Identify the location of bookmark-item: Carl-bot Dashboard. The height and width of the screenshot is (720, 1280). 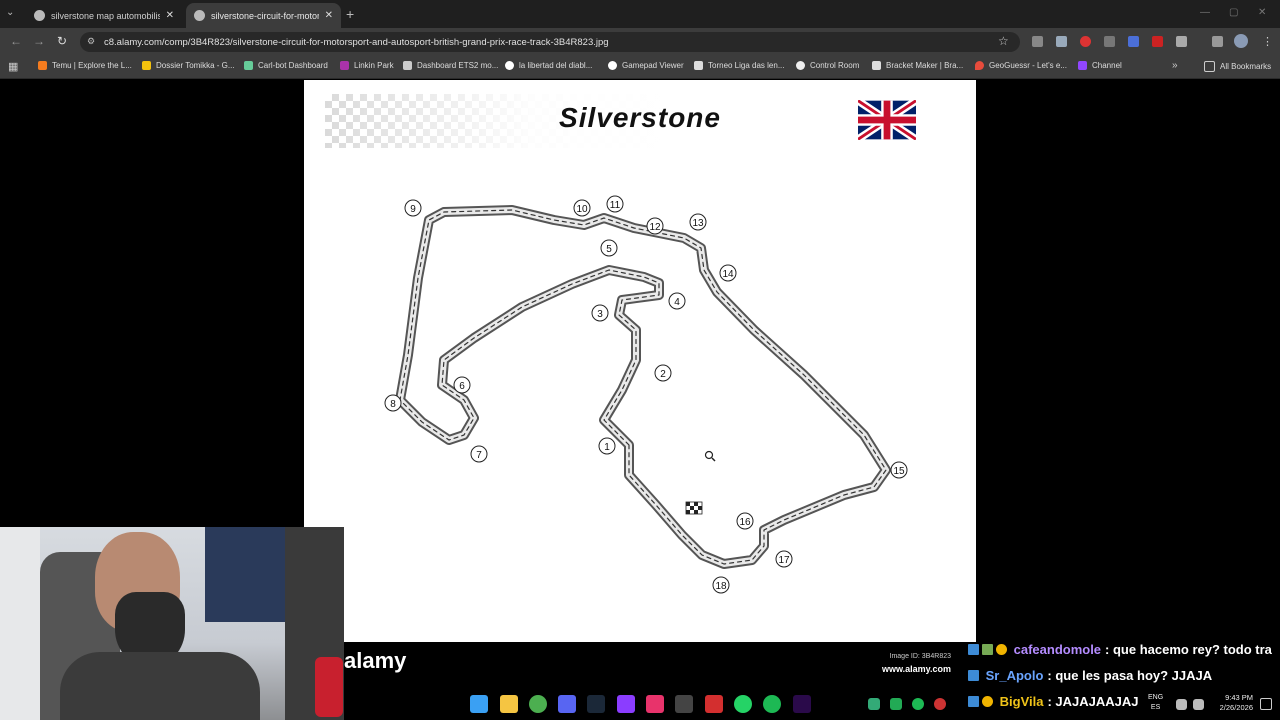
(286, 65).